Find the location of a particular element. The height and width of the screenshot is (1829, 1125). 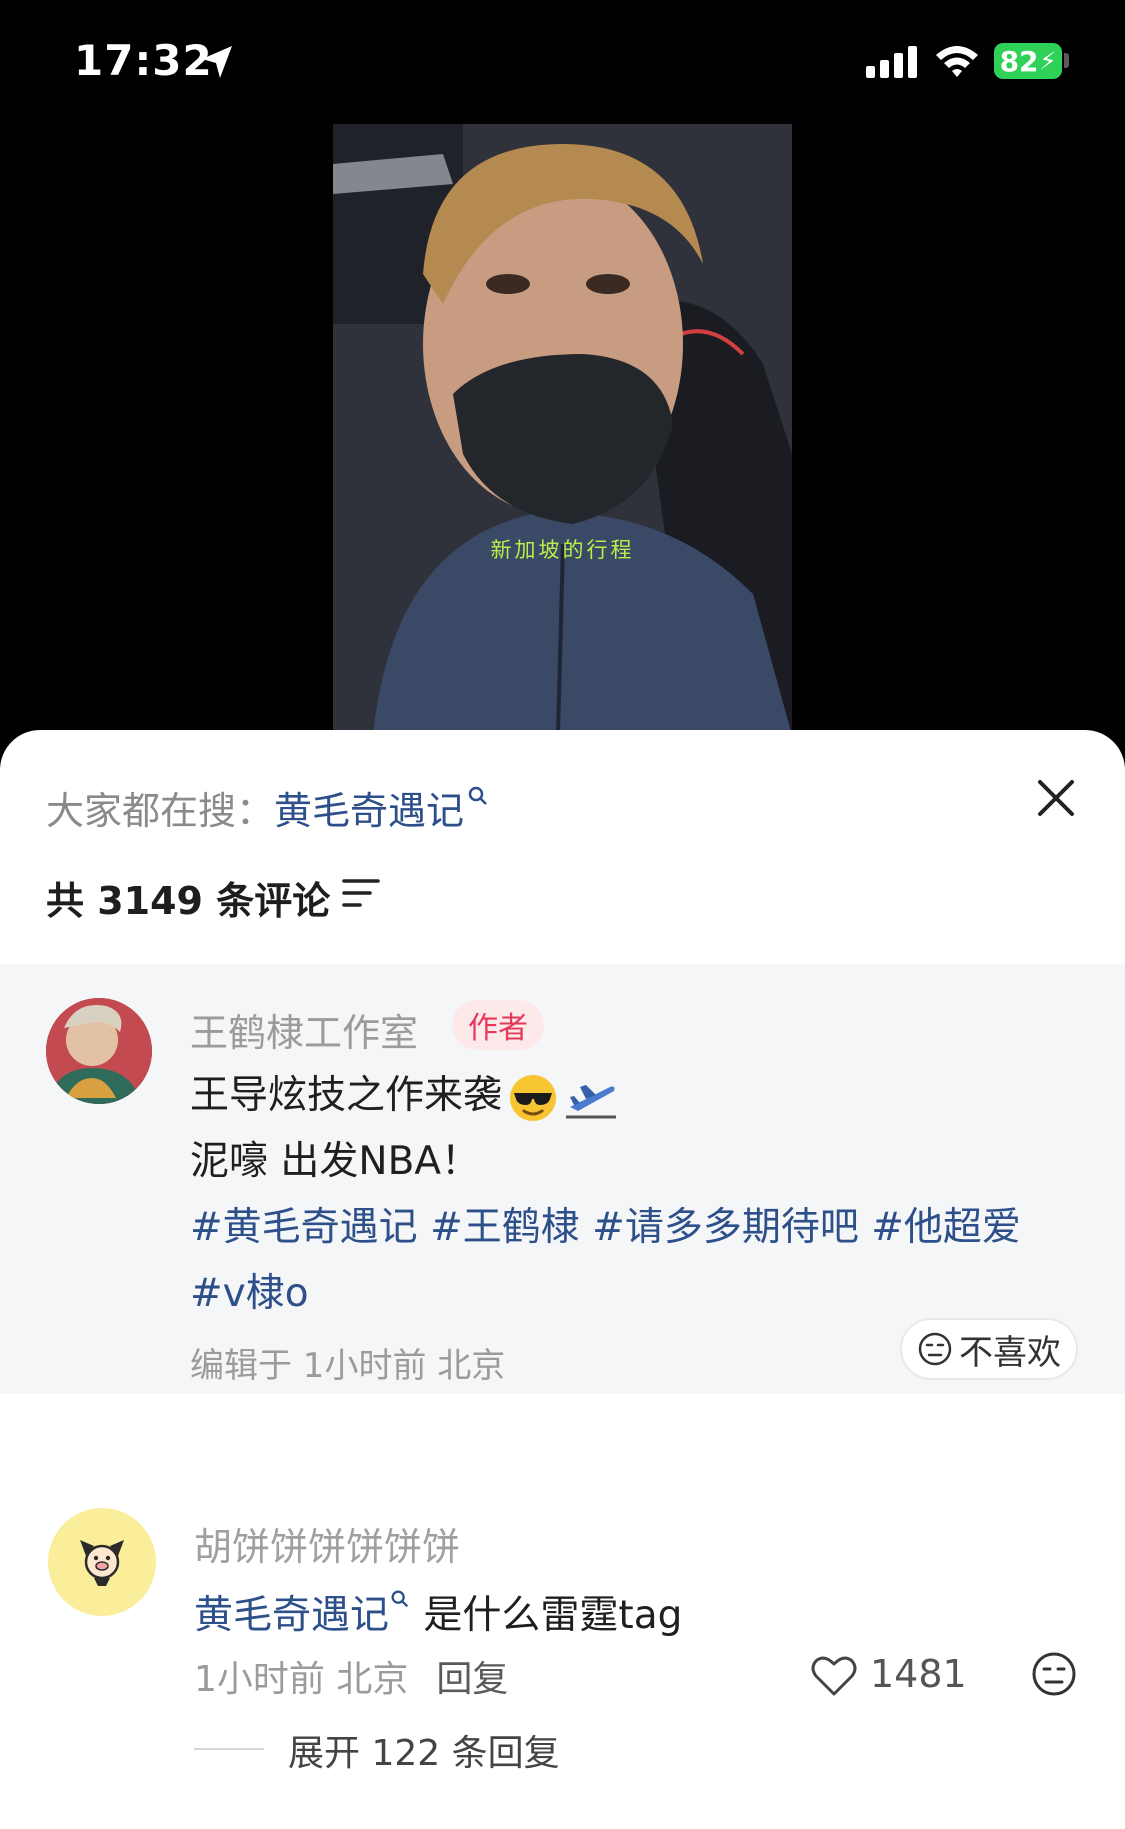

status-bar: 17:32 82 ⚡ is located at coordinates (562, 60).